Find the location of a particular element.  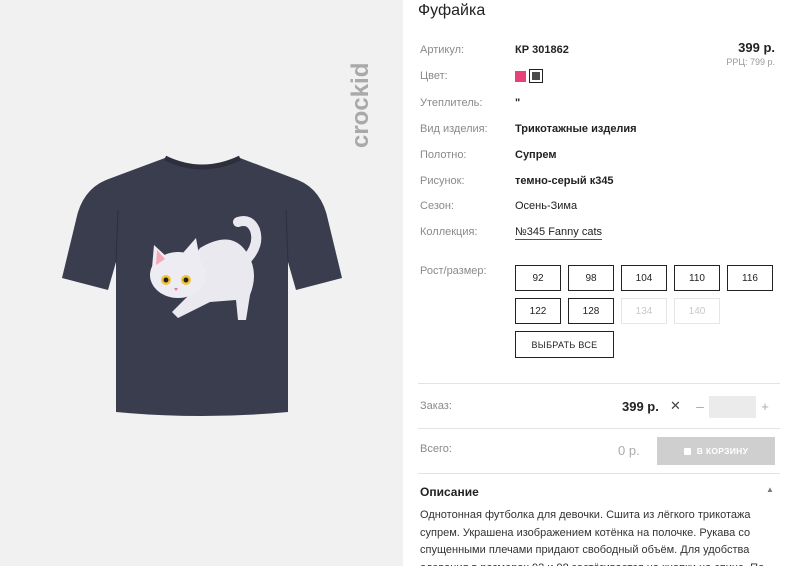

collection-link: №345 Fanny cats is located at coordinates (559, 233).